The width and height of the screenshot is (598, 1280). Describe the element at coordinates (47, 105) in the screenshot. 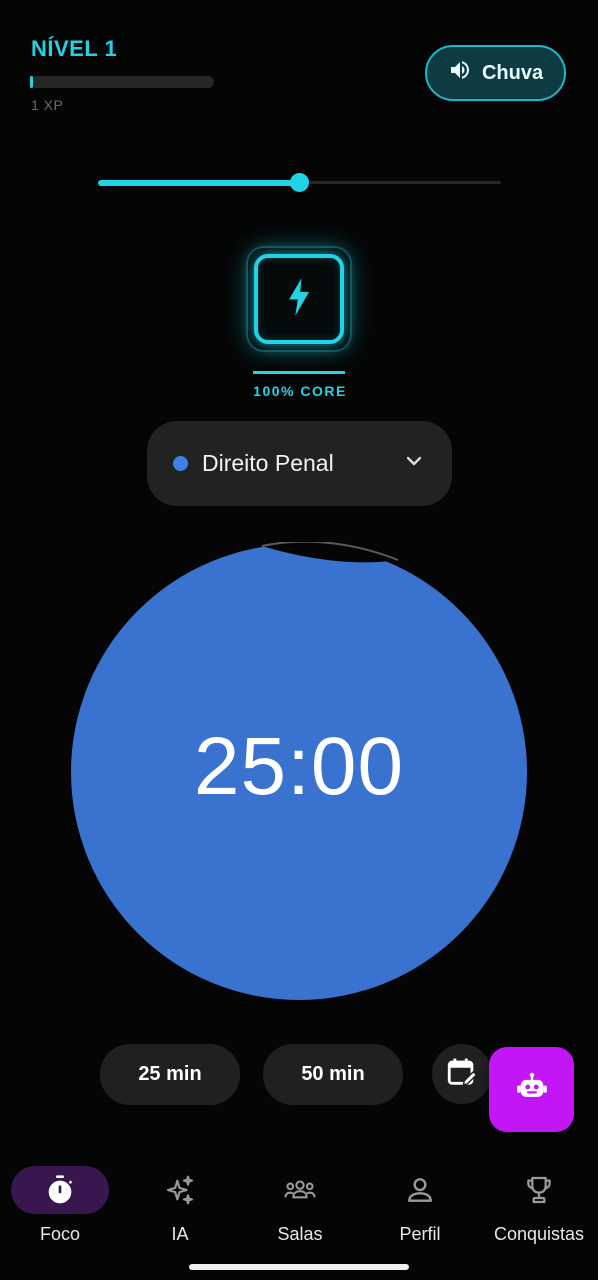

I see `xp-text: 1 XP` at that location.